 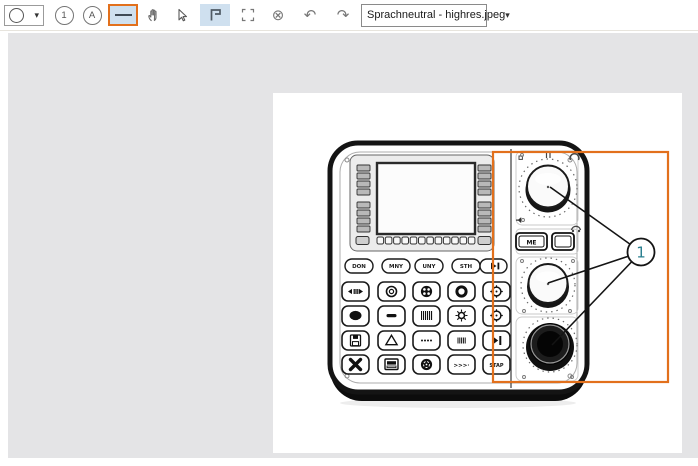 I want to click on annotation-callout: 1, so click(x=641, y=252).